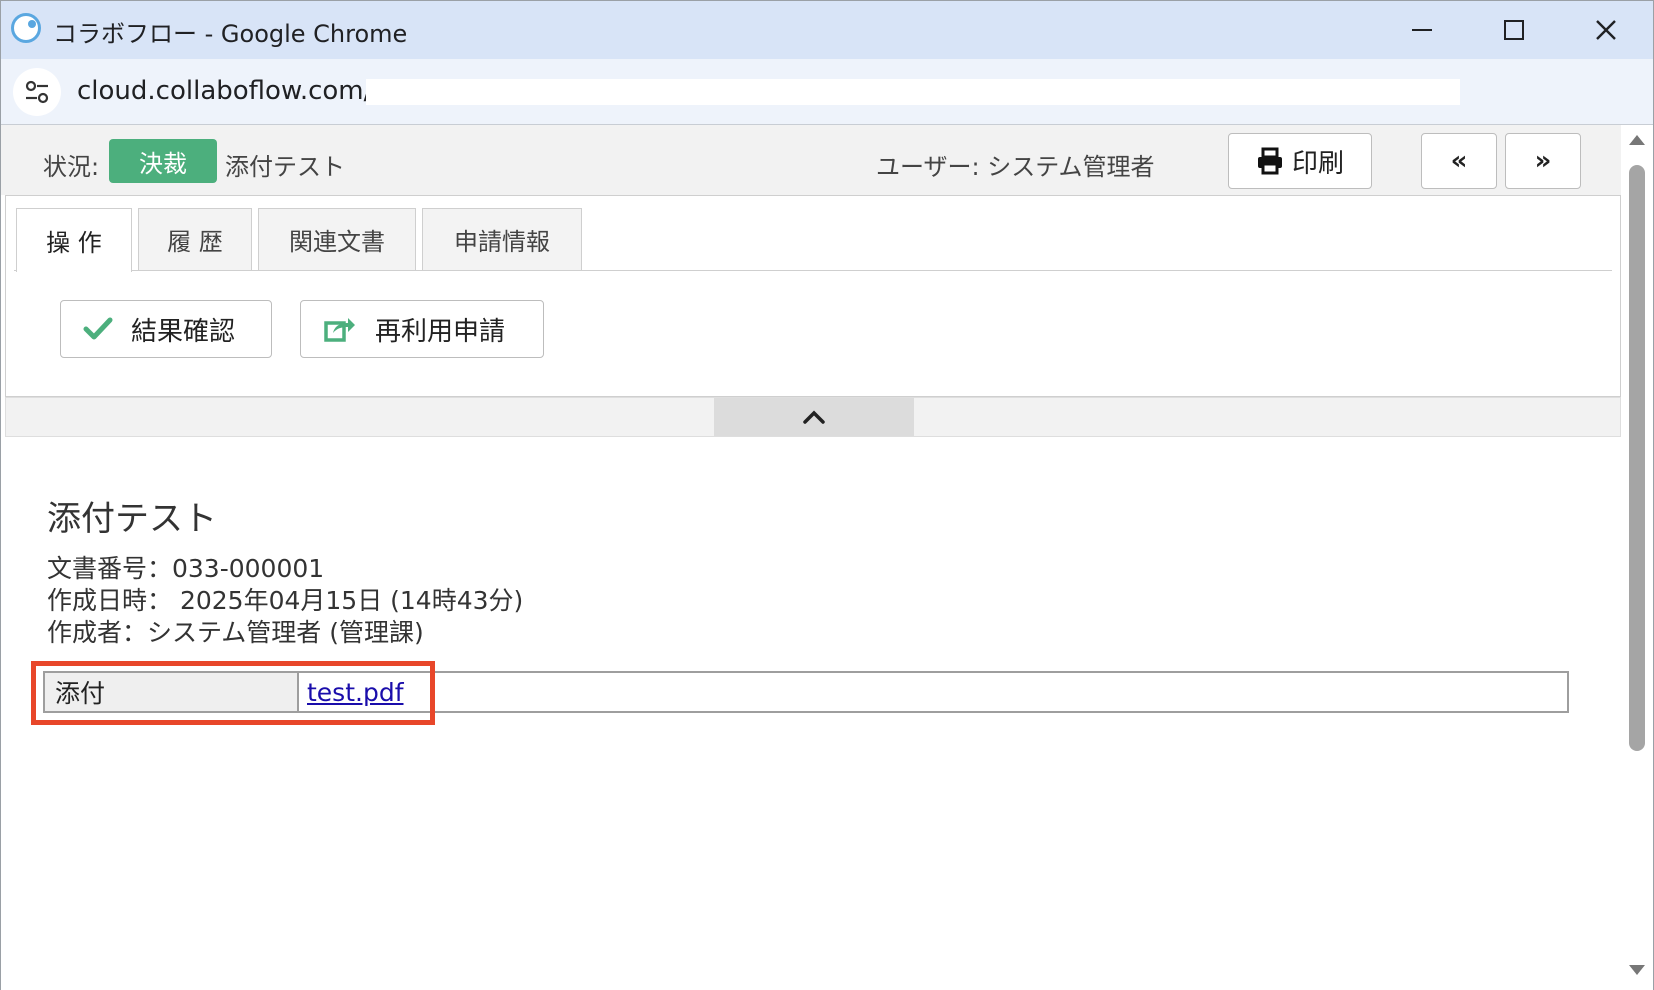 The image size is (1654, 990). Describe the element at coordinates (235, 632) in the screenshot. I see `document-author: 作成者：システム管理者 (管理課)` at that location.